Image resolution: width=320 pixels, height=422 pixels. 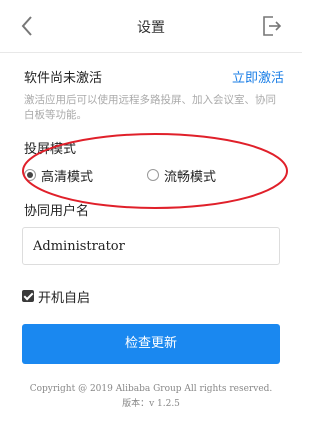 I want to click on autostart-option: 开机自启, so click(x=56, y=297).